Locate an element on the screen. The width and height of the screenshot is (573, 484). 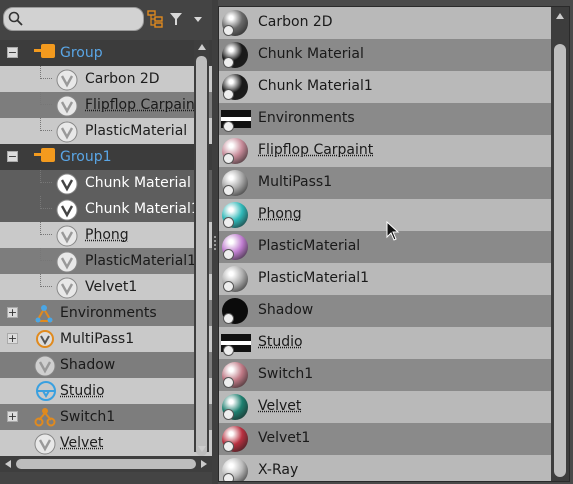
tree-item-label: Flipflop Carpaint is located at coordinates (143, 105).